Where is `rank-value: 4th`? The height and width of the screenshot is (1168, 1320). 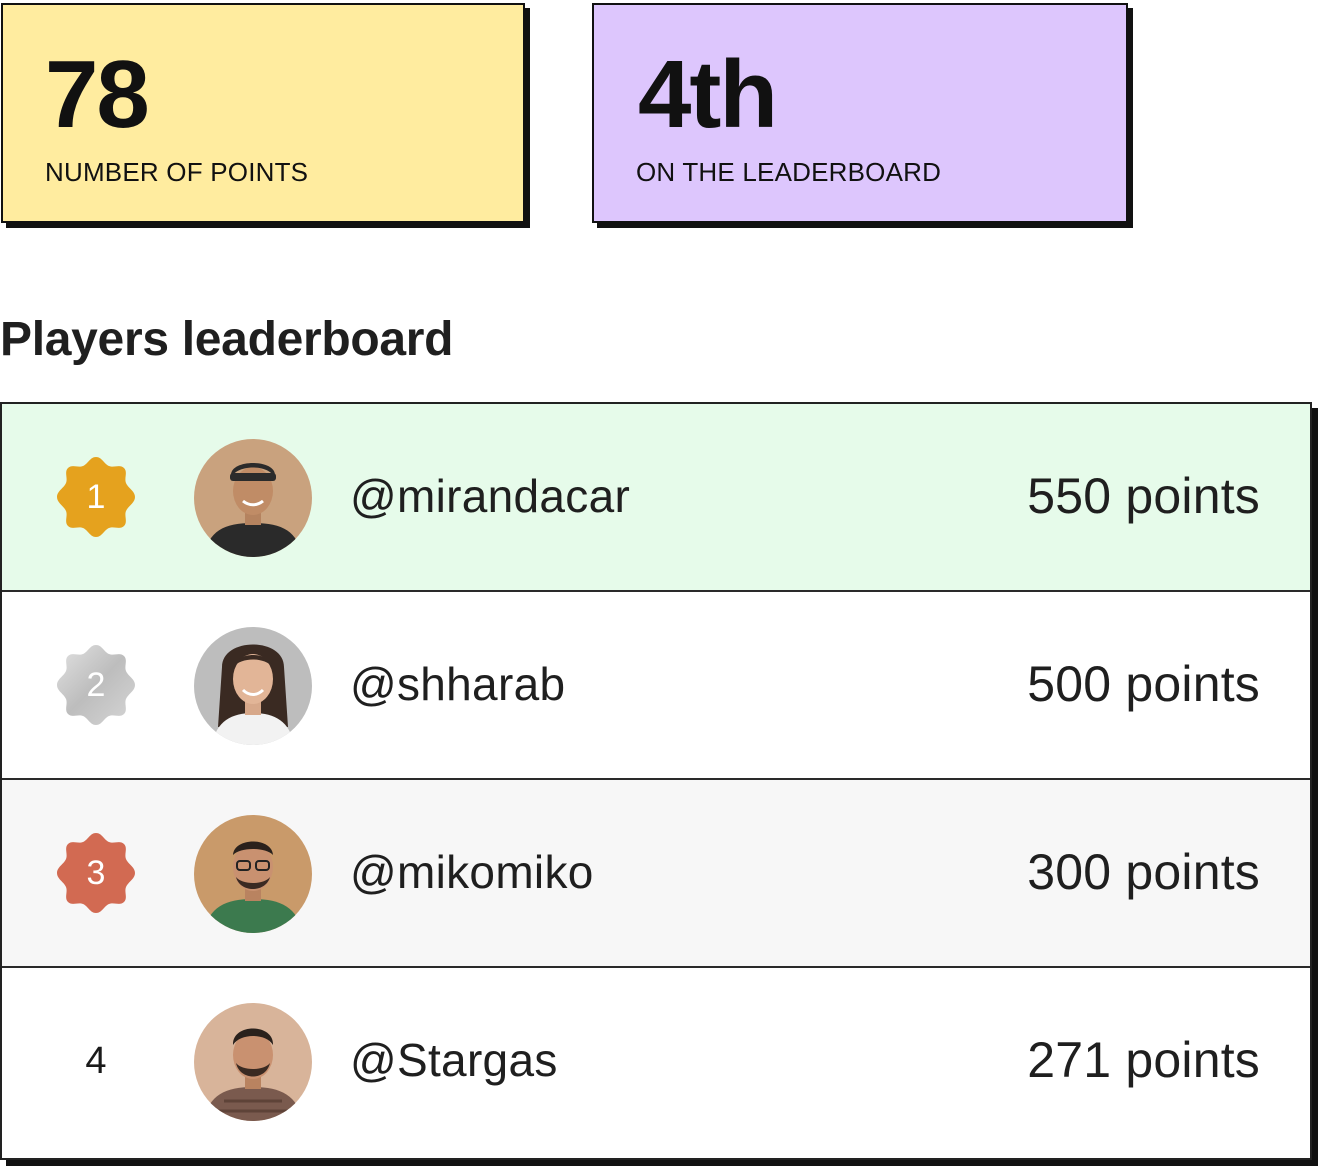
rank-value: 4th is located at coordinates (708, 94).